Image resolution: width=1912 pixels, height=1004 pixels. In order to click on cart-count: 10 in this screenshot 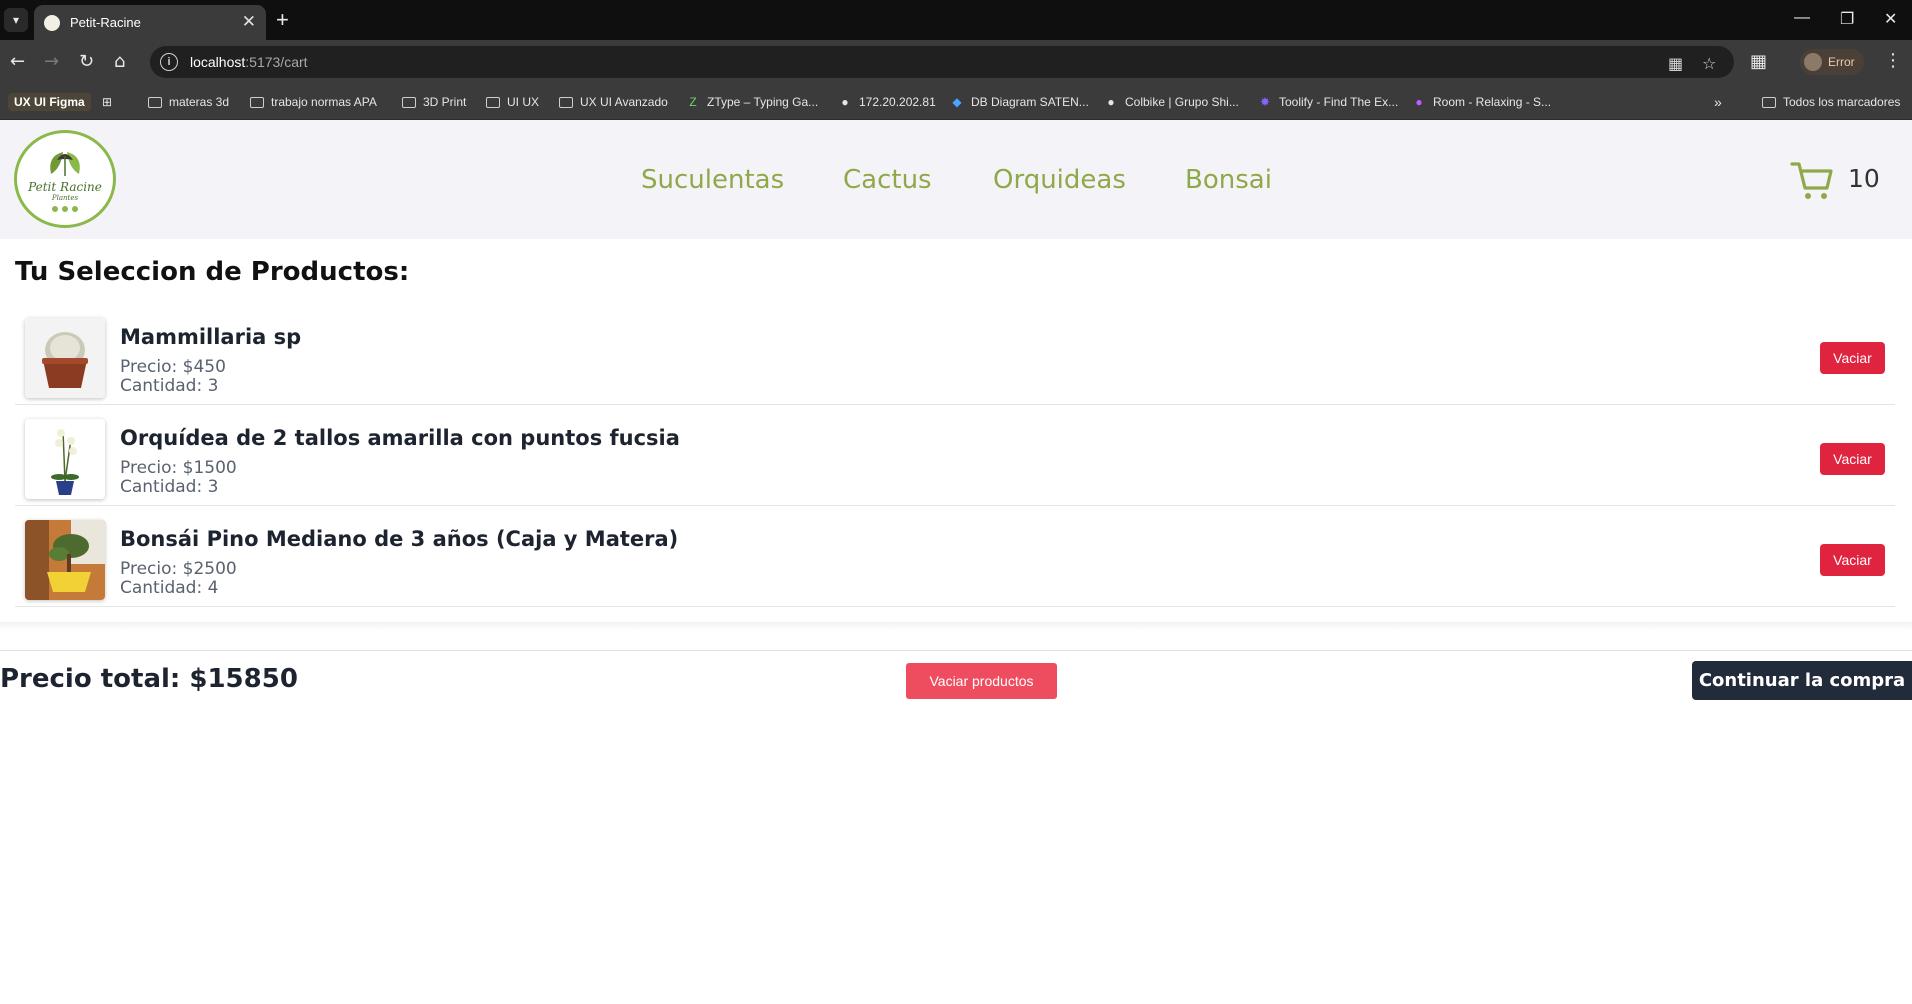, I will do `click(1864, 178)`.